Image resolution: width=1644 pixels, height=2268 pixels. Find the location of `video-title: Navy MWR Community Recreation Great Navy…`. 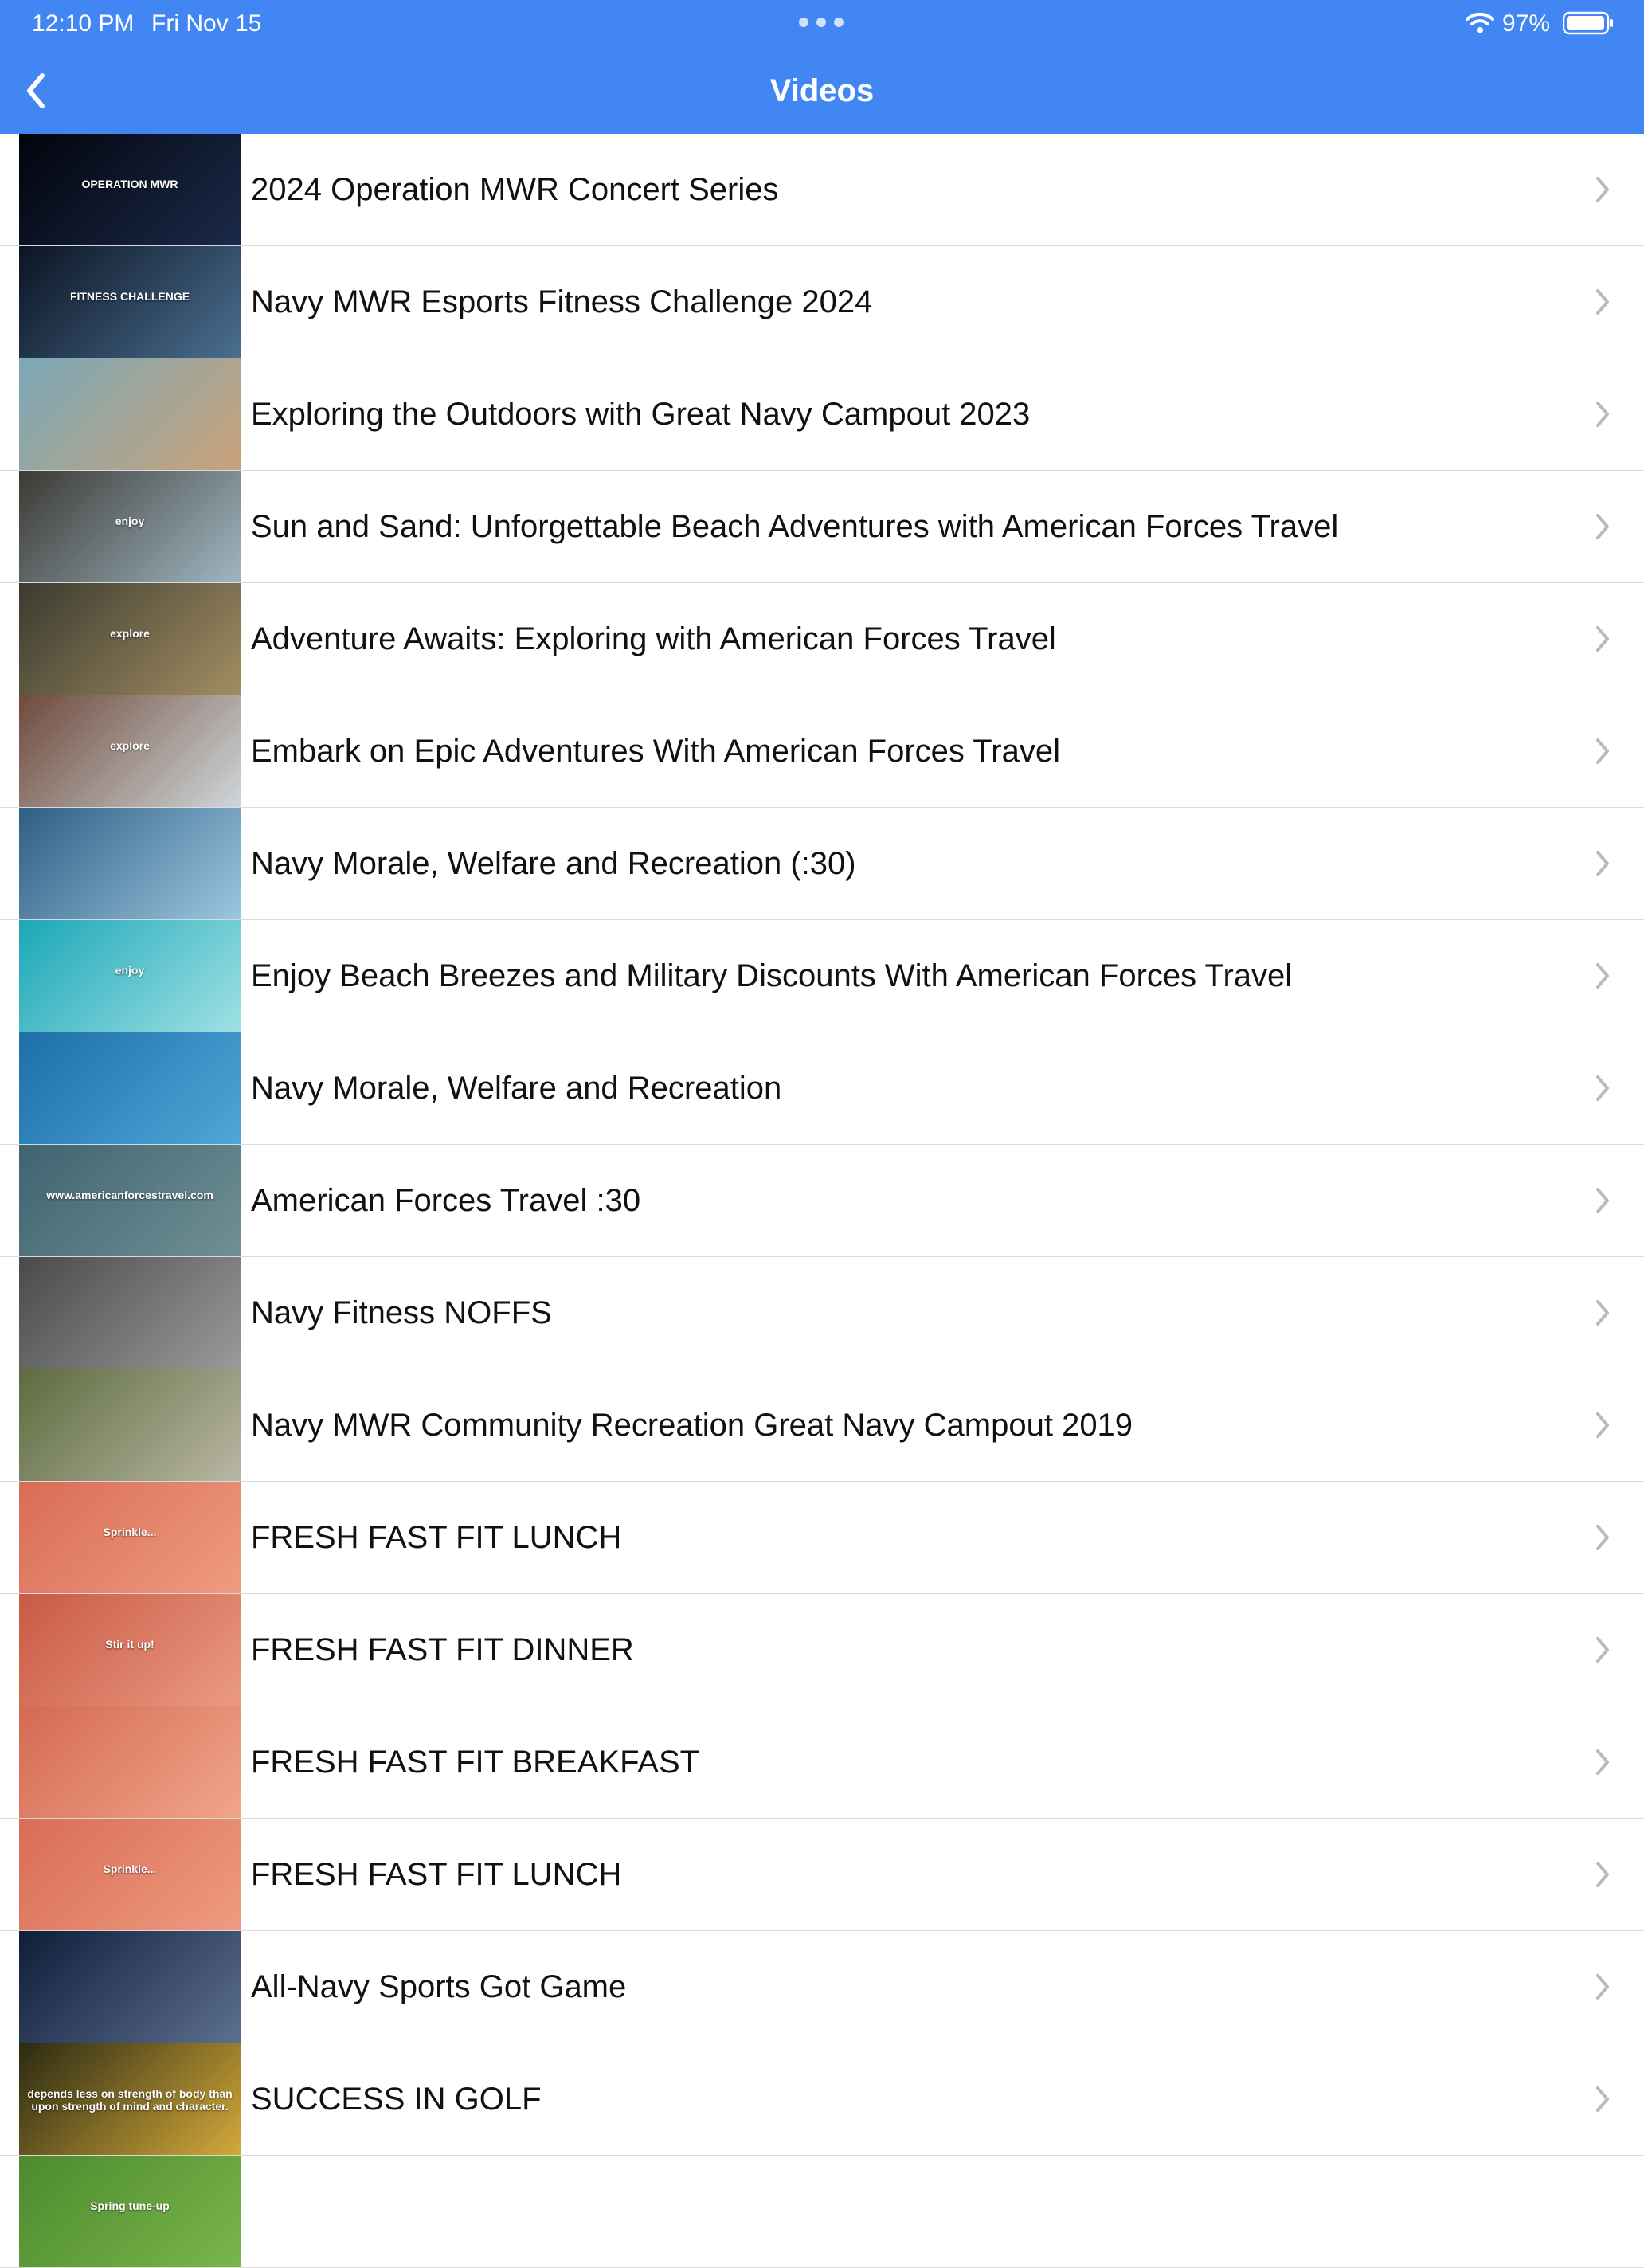

video-title: Navy MWR Community Recreation Great Navy… is located at coordinates (692, 1426).